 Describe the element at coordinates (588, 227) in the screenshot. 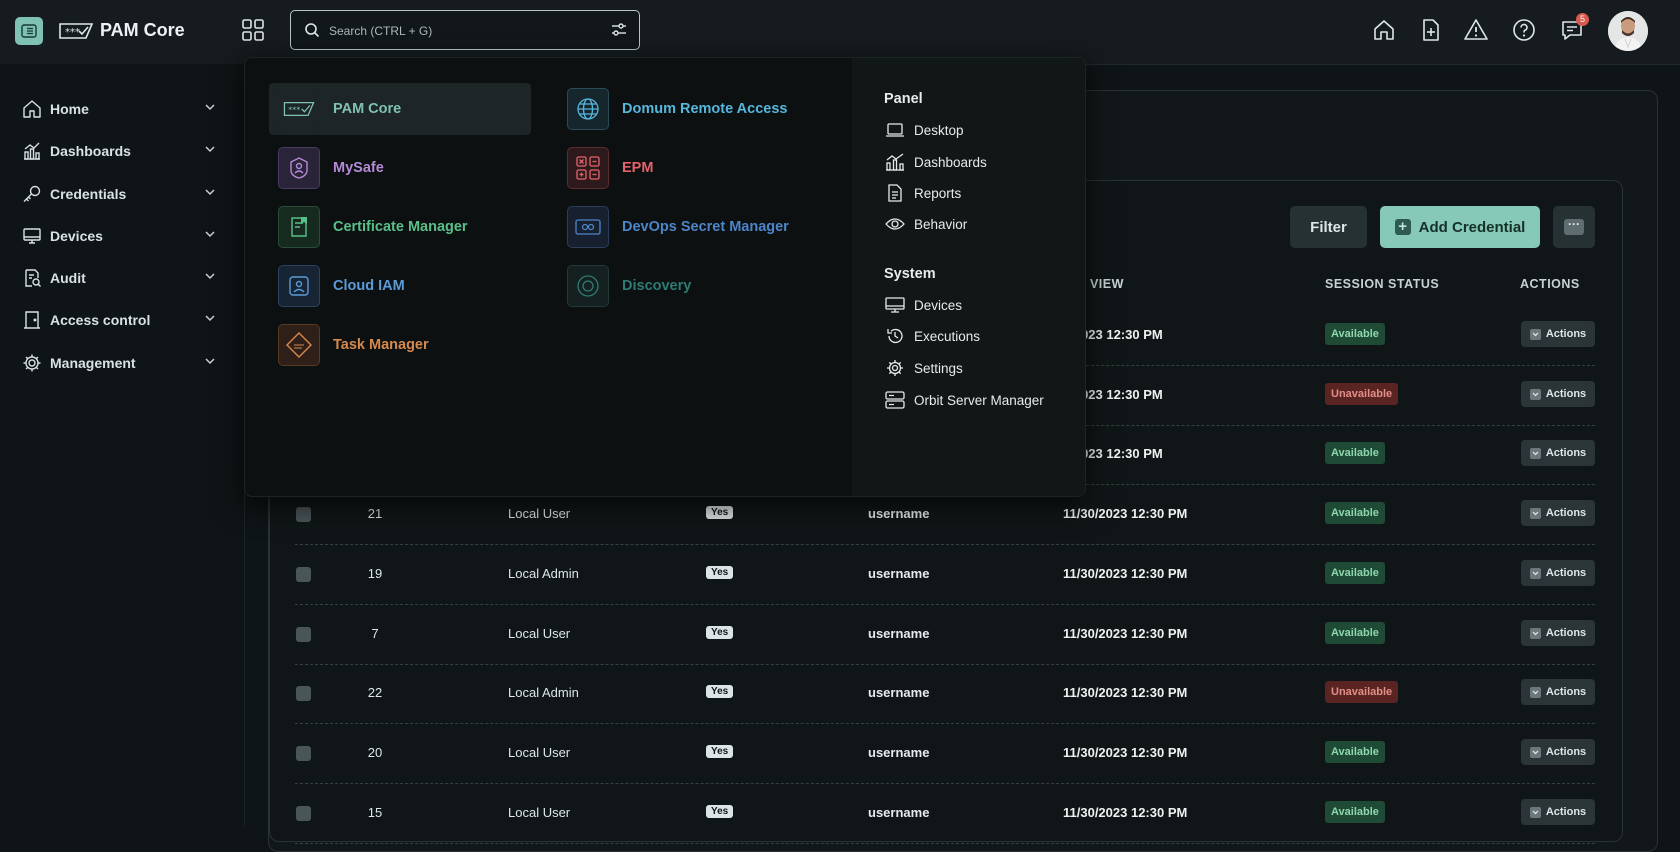

I see `devops-icon` at that location.